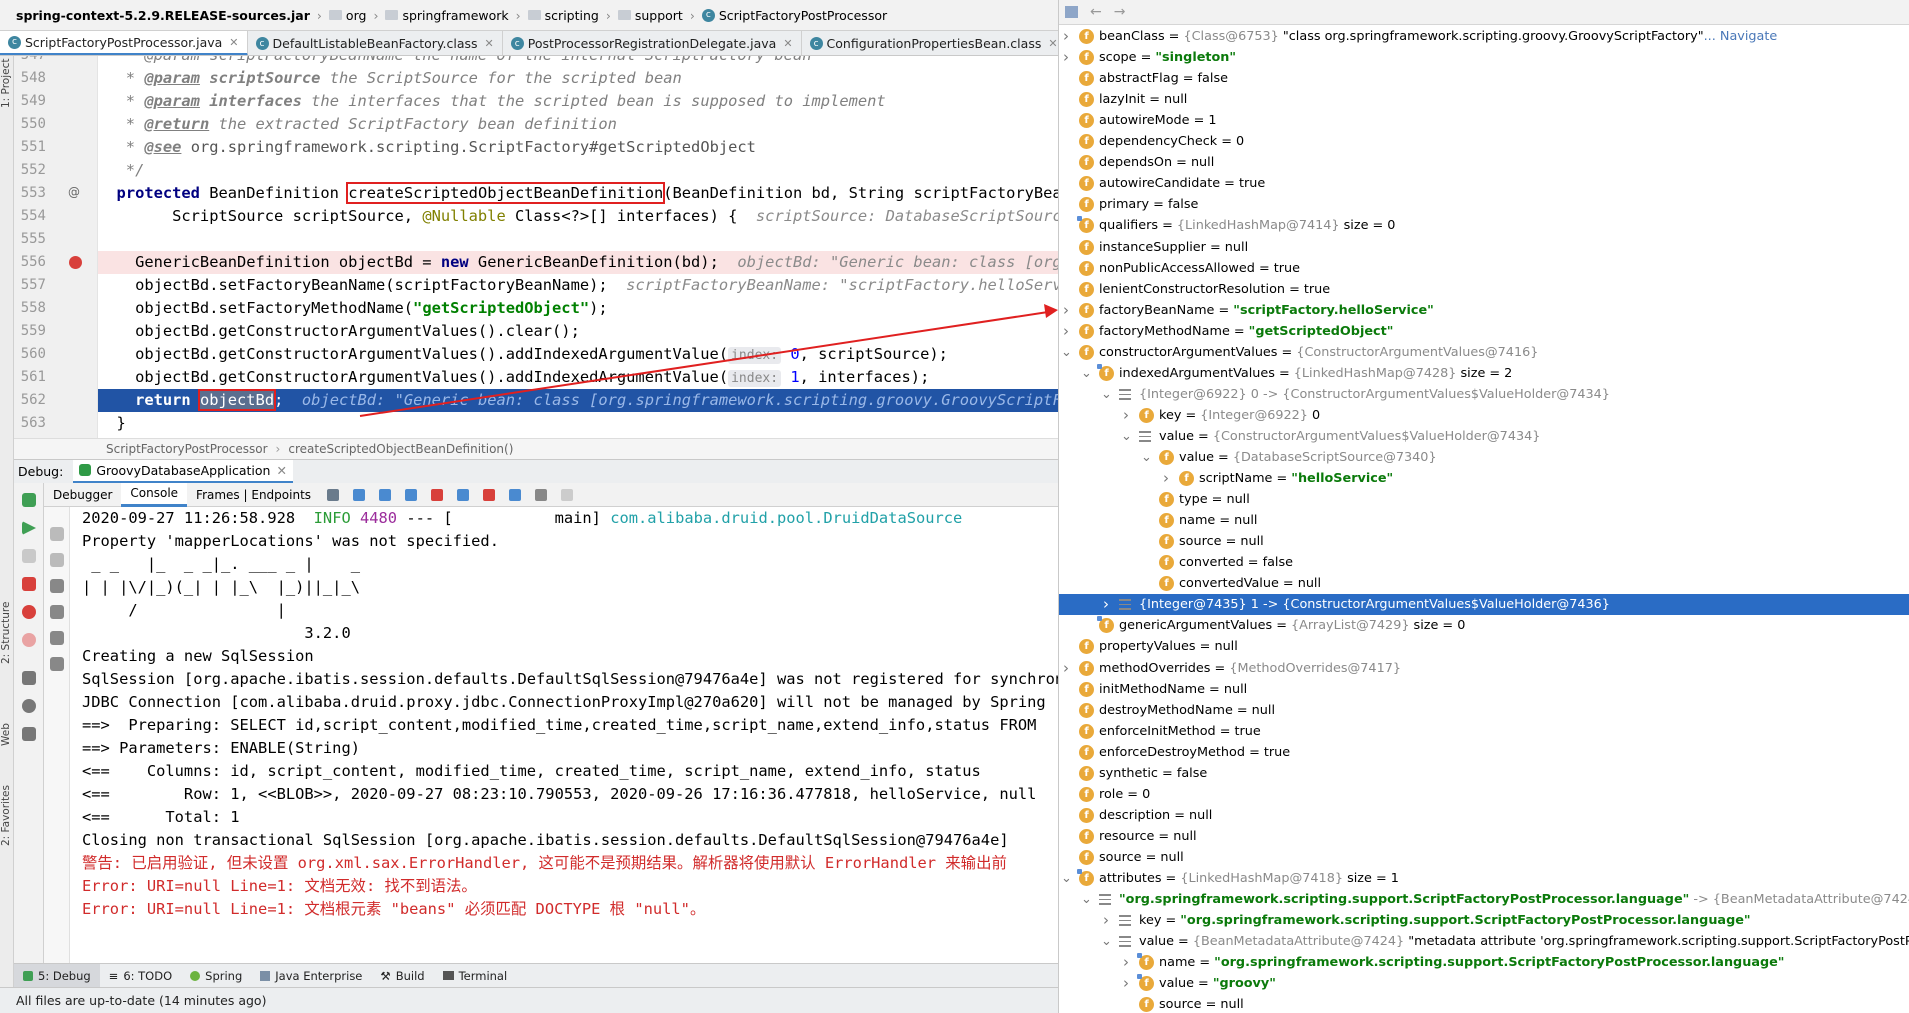 The height and width of the screenshot is (1013, 1909). Describe the element at coordinates (708, 360) in the screenshot. I see `annotation-arrow` at that location.